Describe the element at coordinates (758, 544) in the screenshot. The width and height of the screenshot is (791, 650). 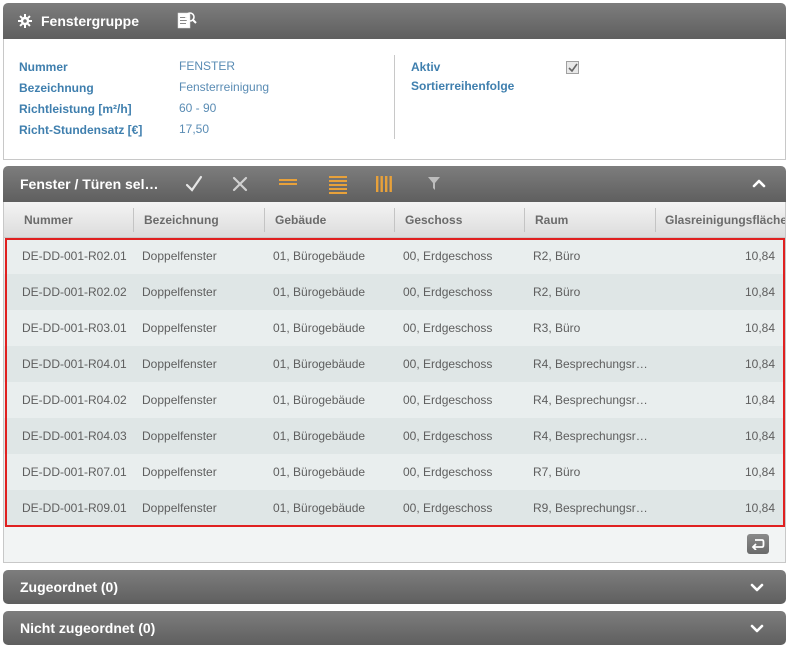
I see `return-icon` at that location.